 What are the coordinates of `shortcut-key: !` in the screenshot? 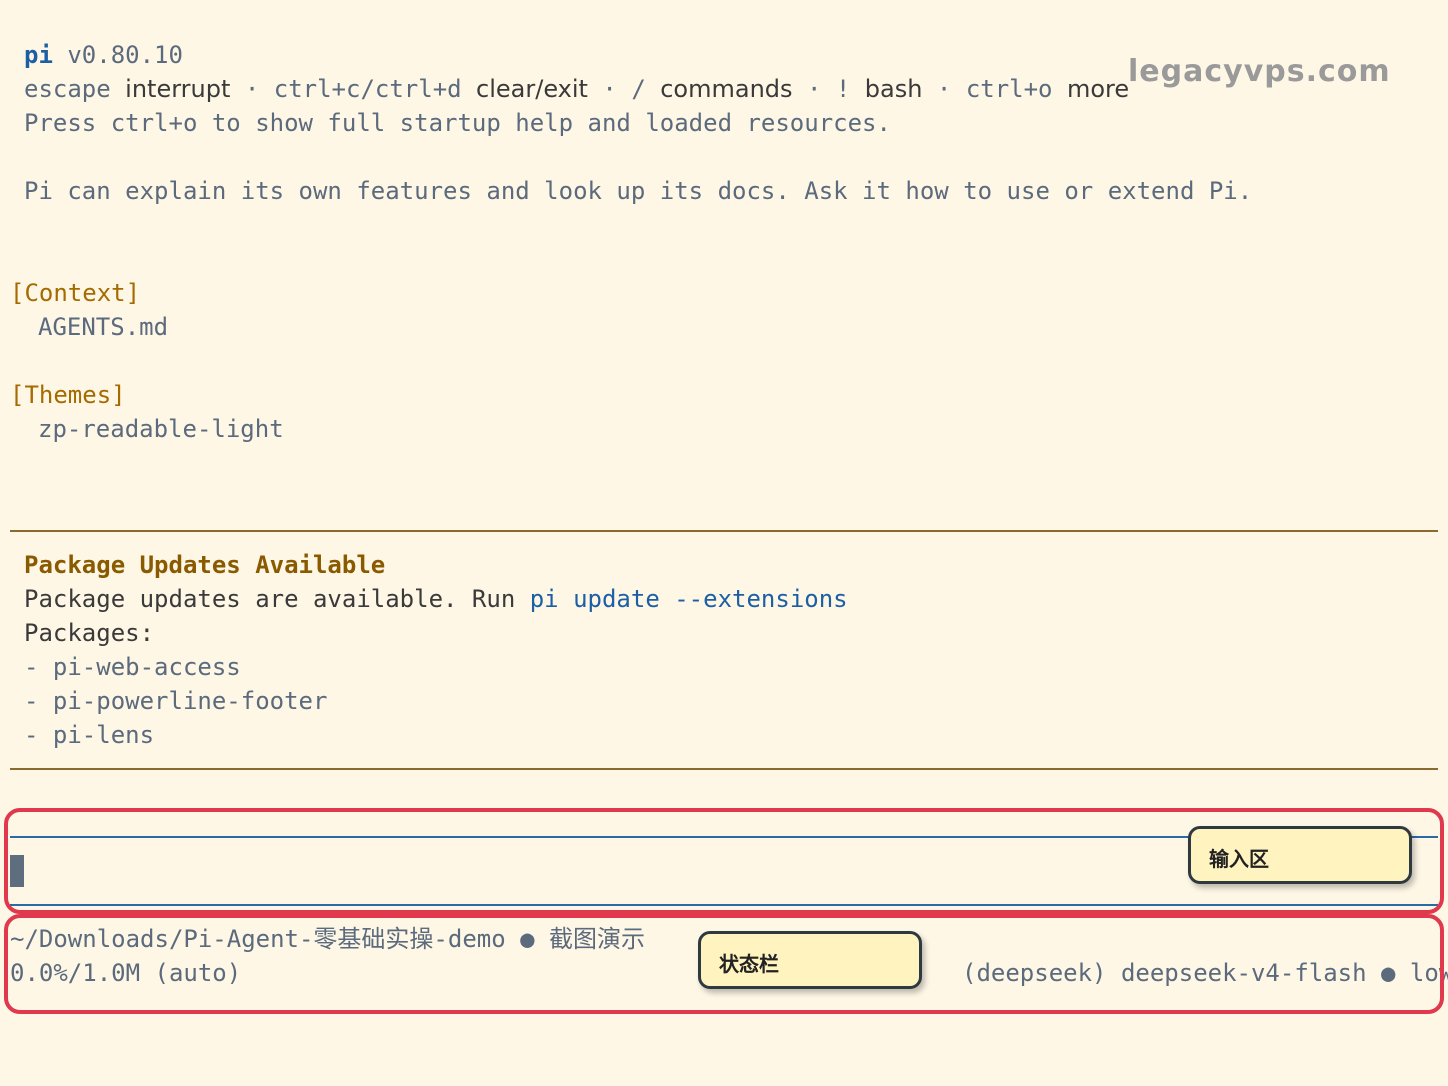 It's located at (843, 89).